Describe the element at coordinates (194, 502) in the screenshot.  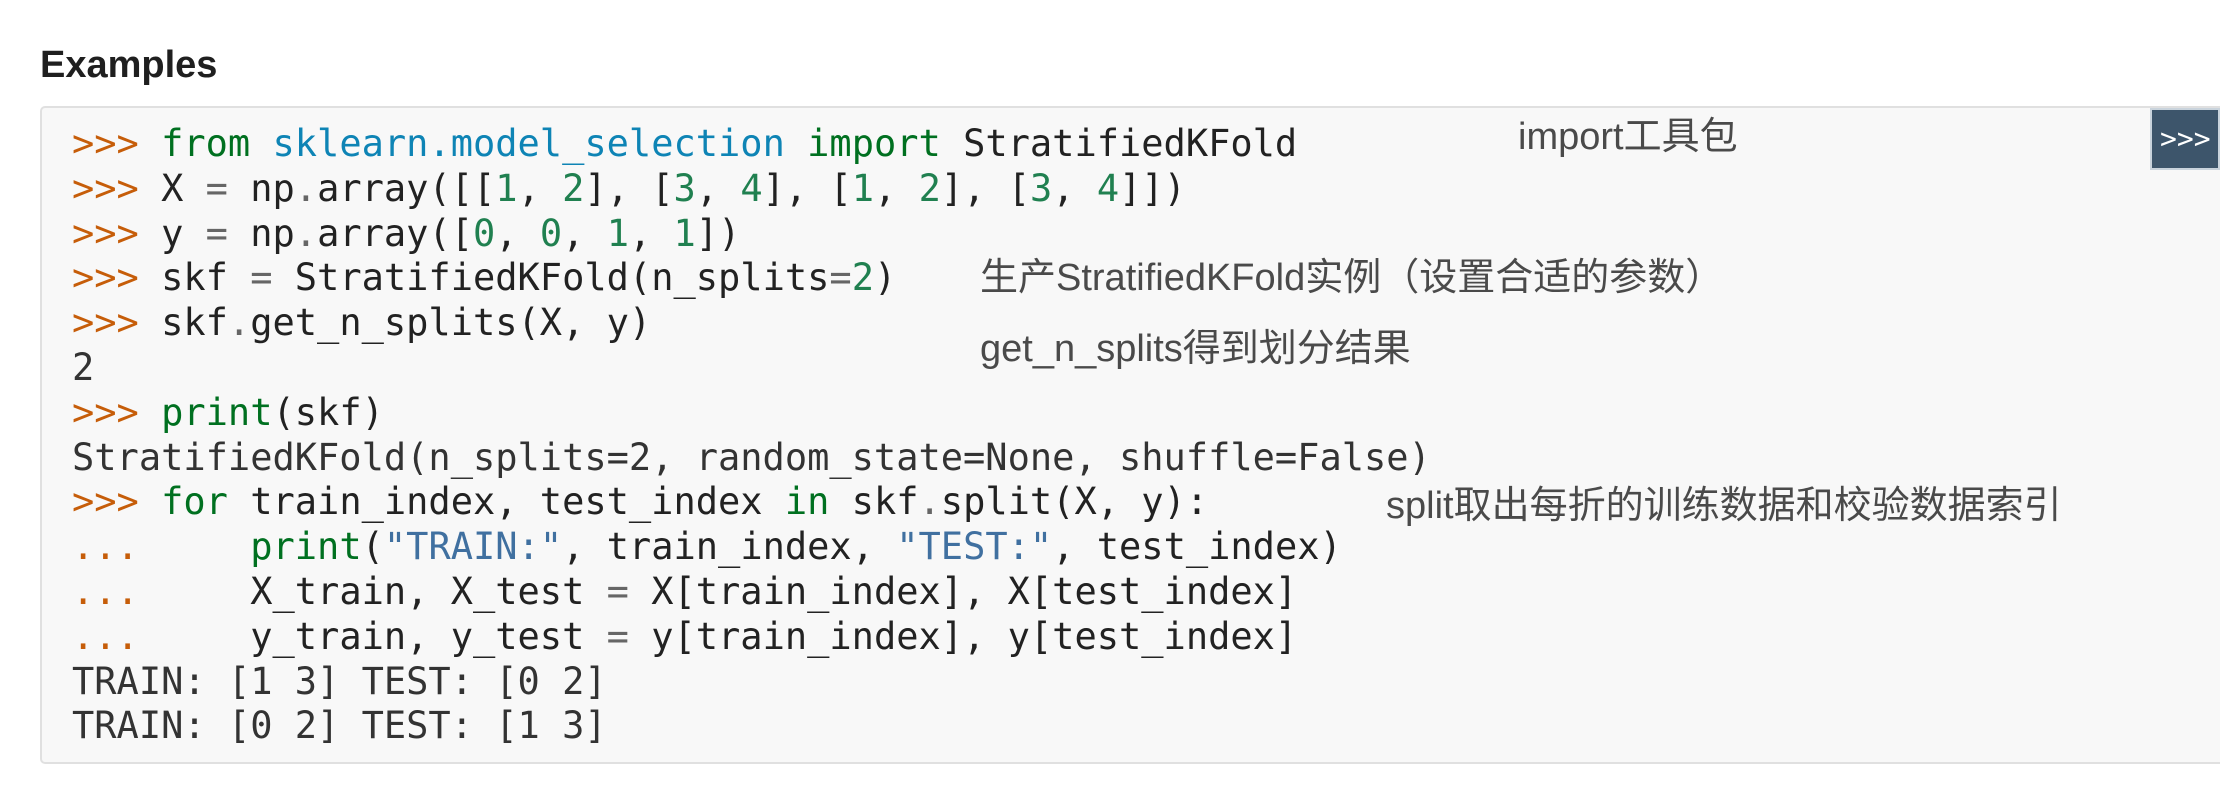
I see `code-token-kw: for` at that location.